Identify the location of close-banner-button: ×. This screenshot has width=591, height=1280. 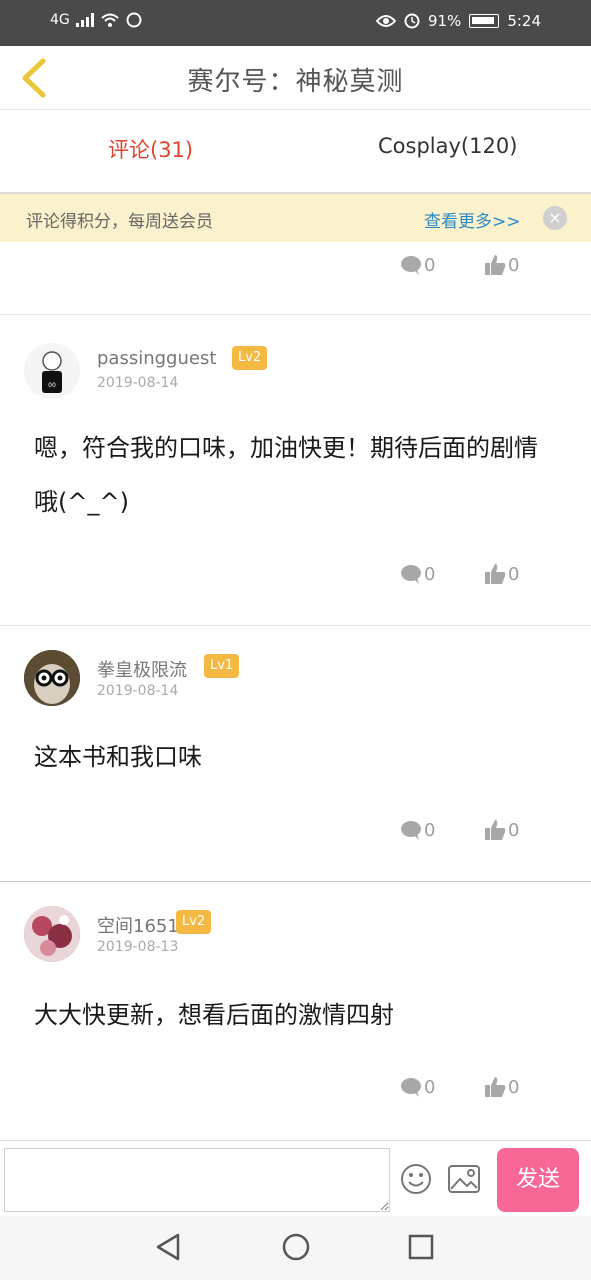
(555, 218).